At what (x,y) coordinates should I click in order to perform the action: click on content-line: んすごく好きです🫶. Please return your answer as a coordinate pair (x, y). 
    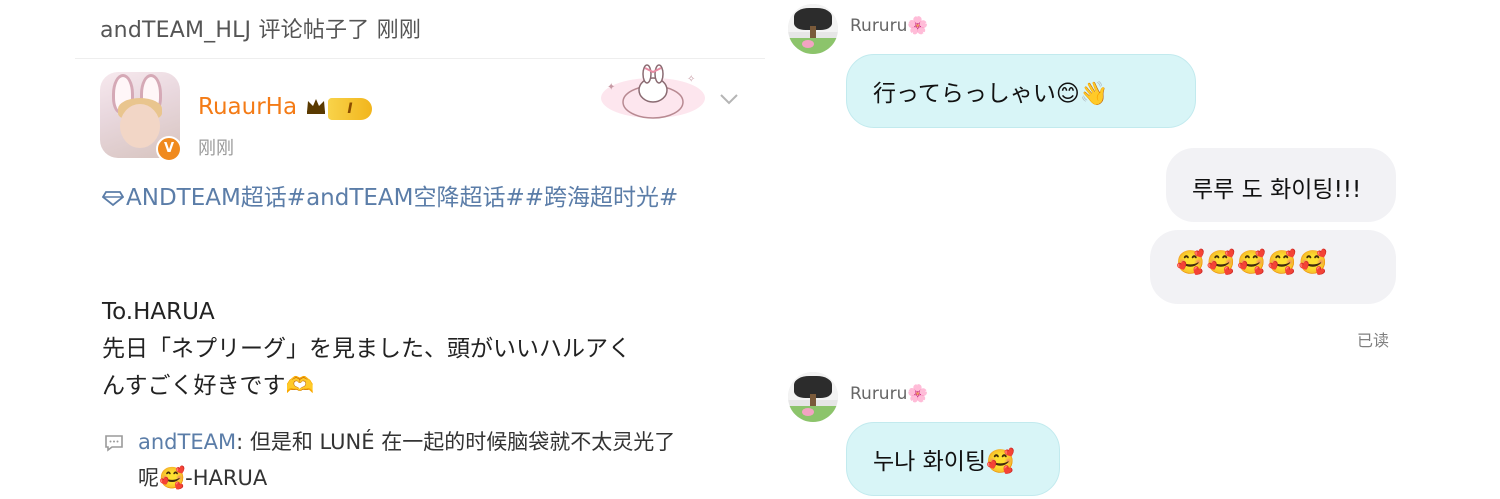
    Looking at the image, I should click on (208, 386).